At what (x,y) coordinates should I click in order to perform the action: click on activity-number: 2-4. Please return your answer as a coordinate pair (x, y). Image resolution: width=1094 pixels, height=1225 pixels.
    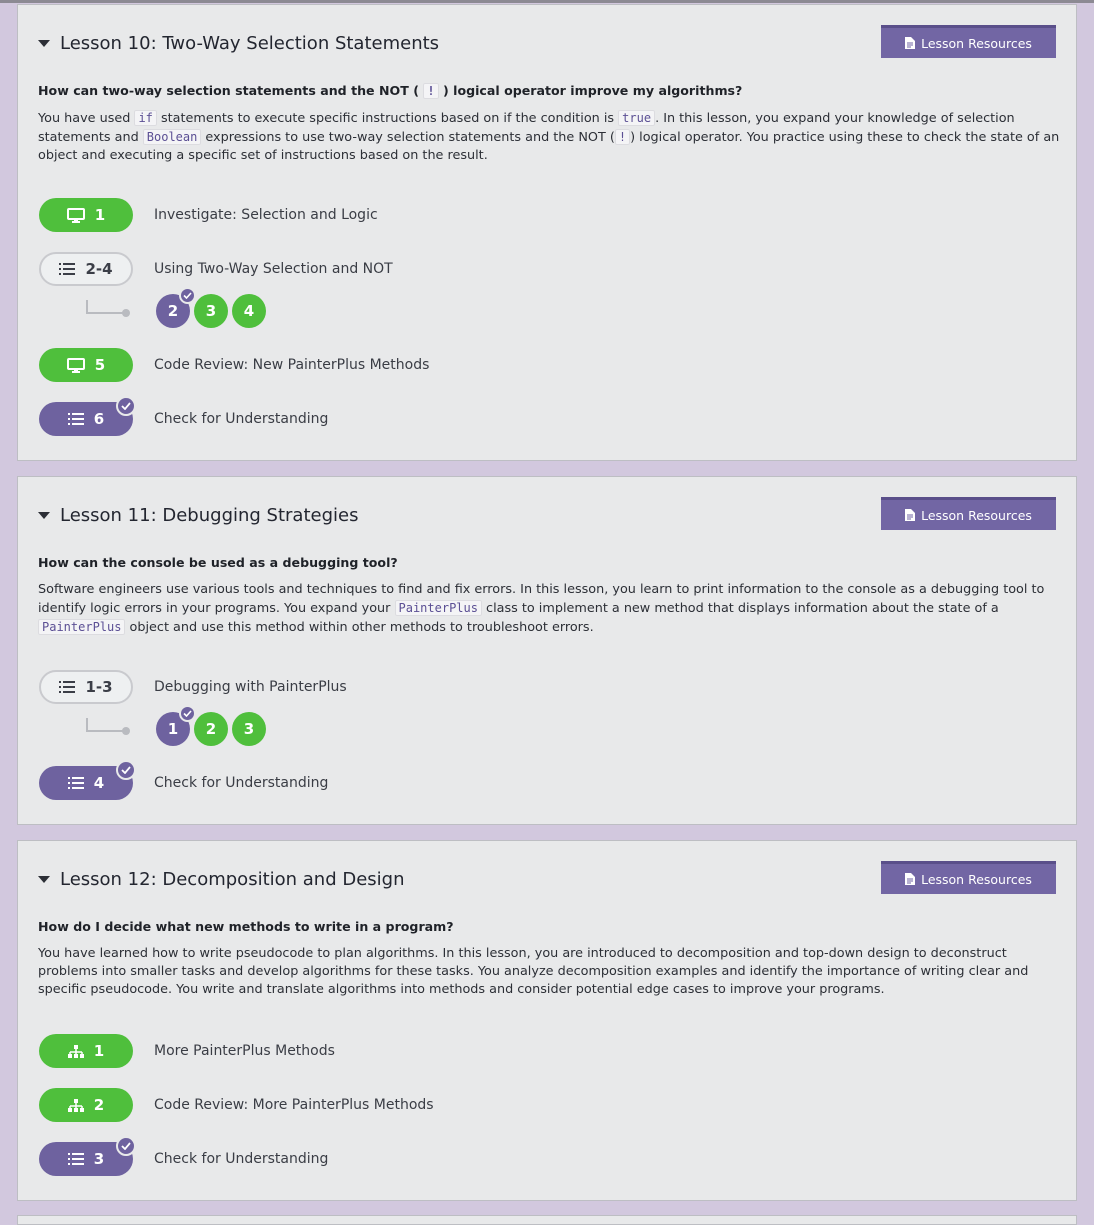
    Looking at the image, I should click on (99, 269).